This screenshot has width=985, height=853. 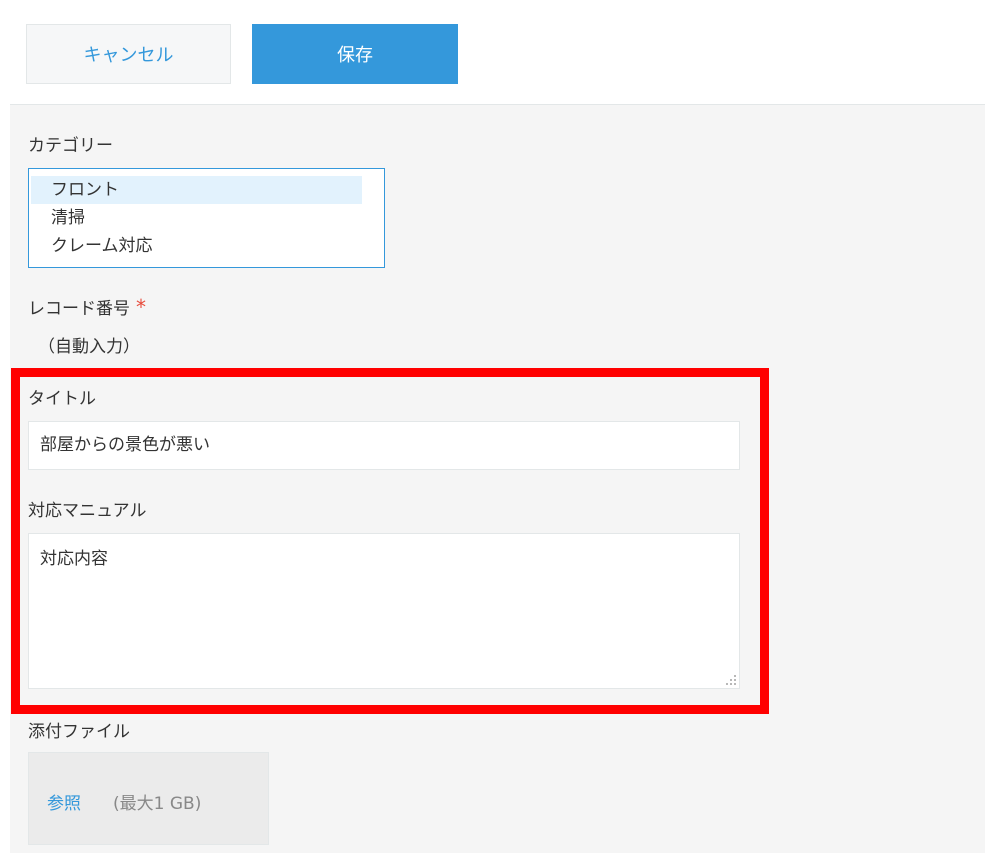 What do you see at coordinates (157, 804) in the screenshot?
I see `max-size-note: (最大1 GB)` at bounding box center [157, 804].